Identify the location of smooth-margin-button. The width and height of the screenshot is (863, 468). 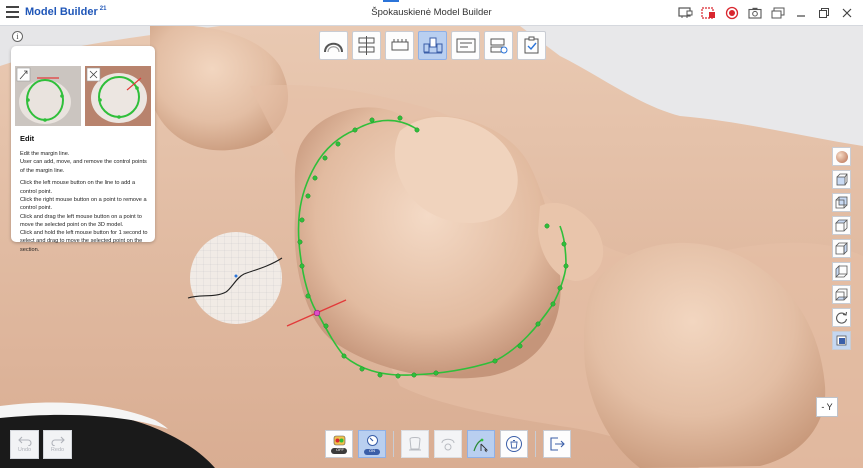
(448, 444).